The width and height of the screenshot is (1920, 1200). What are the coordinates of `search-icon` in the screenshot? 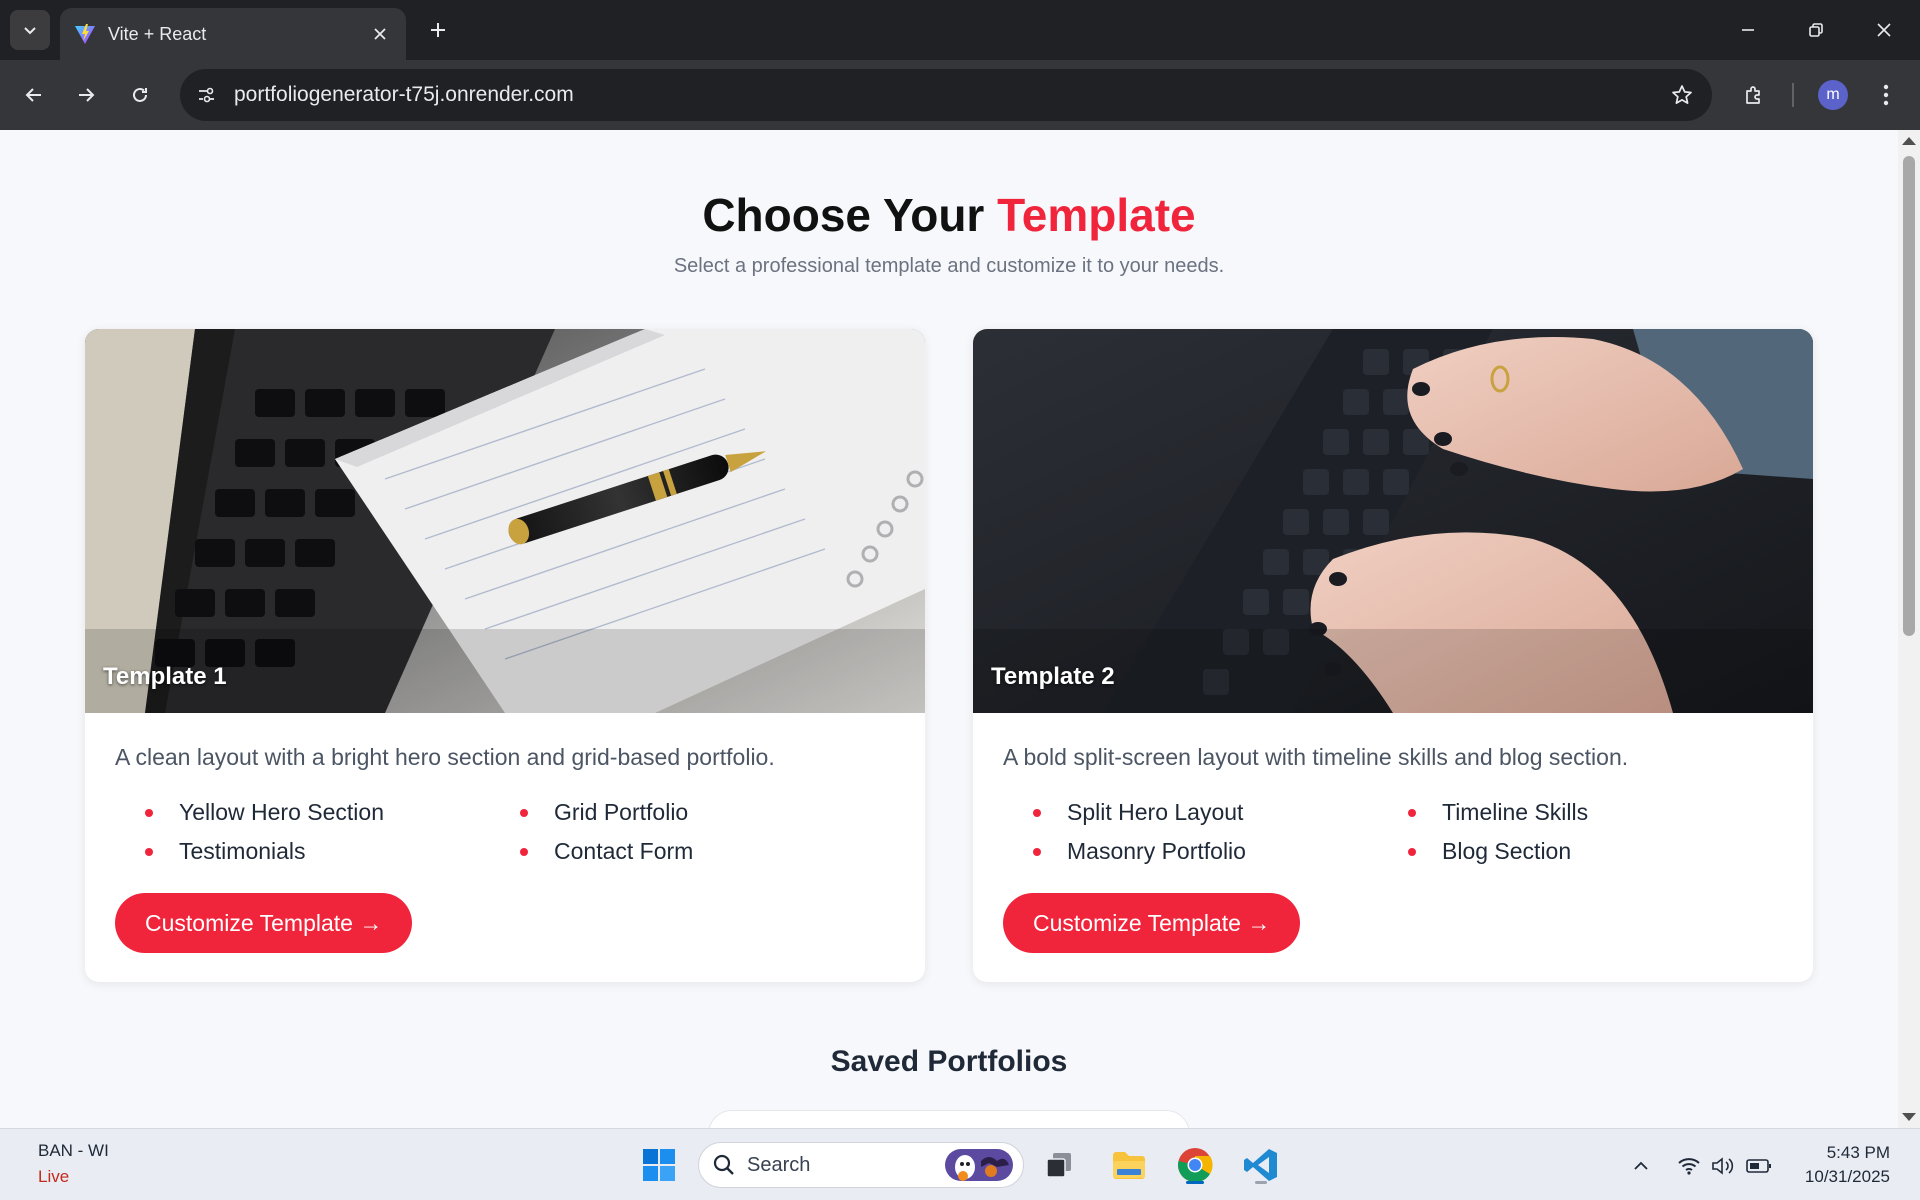 It's located at (723, 1164).